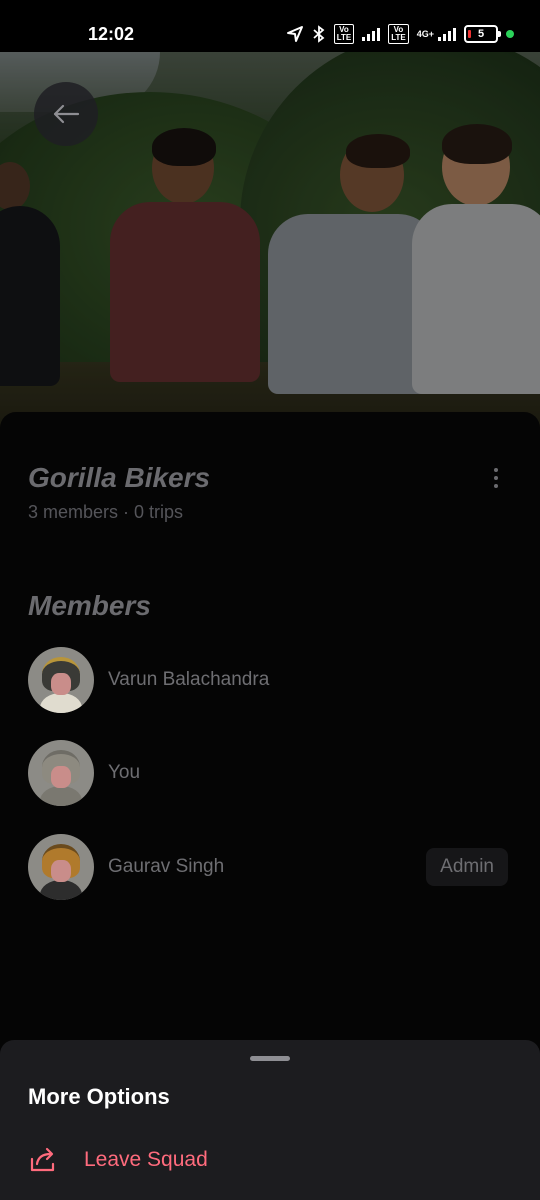 This screenshot has width=540, height=1200. I want to click on status-bar: 12:02 Vo LTE Vo LTE 4G+ 5, so click(270, 26).